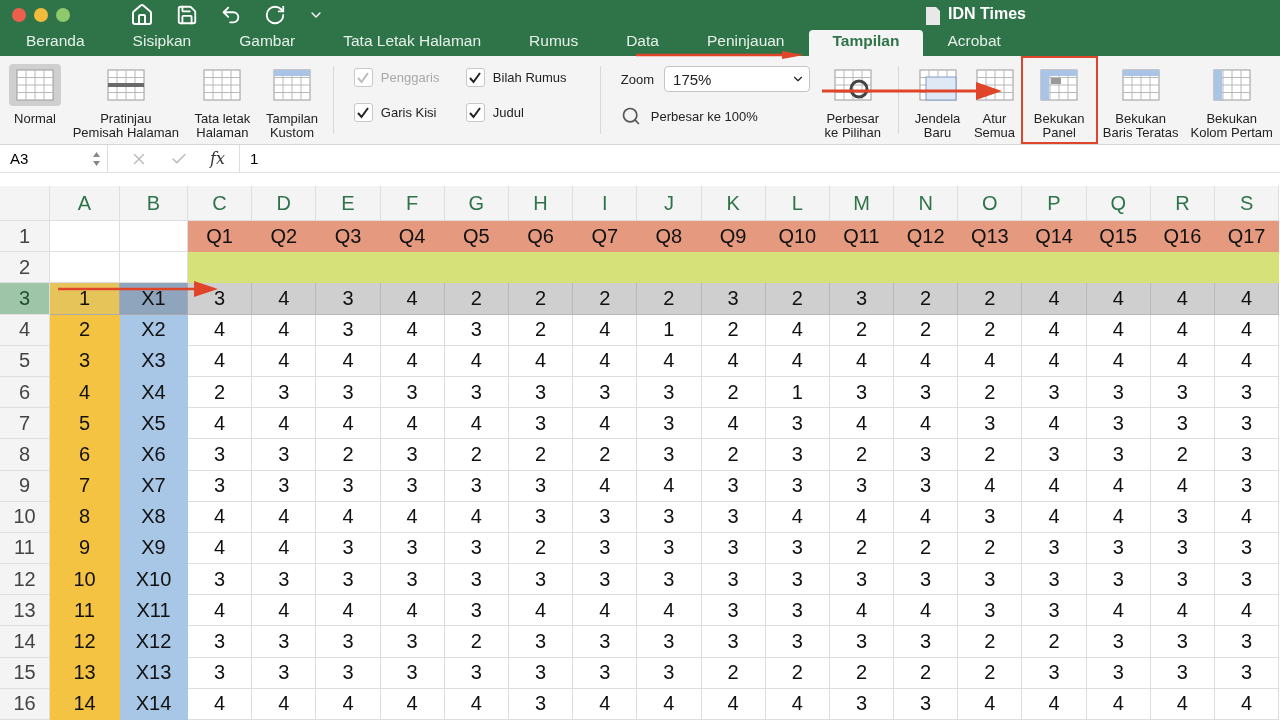 This screenshot has height=720, width=1280. What do you see at coordinates (1231, 100) in the screenshot?
I see `window-button: Bekukan Kolom Pertam` at bounding box center [1231, 100].